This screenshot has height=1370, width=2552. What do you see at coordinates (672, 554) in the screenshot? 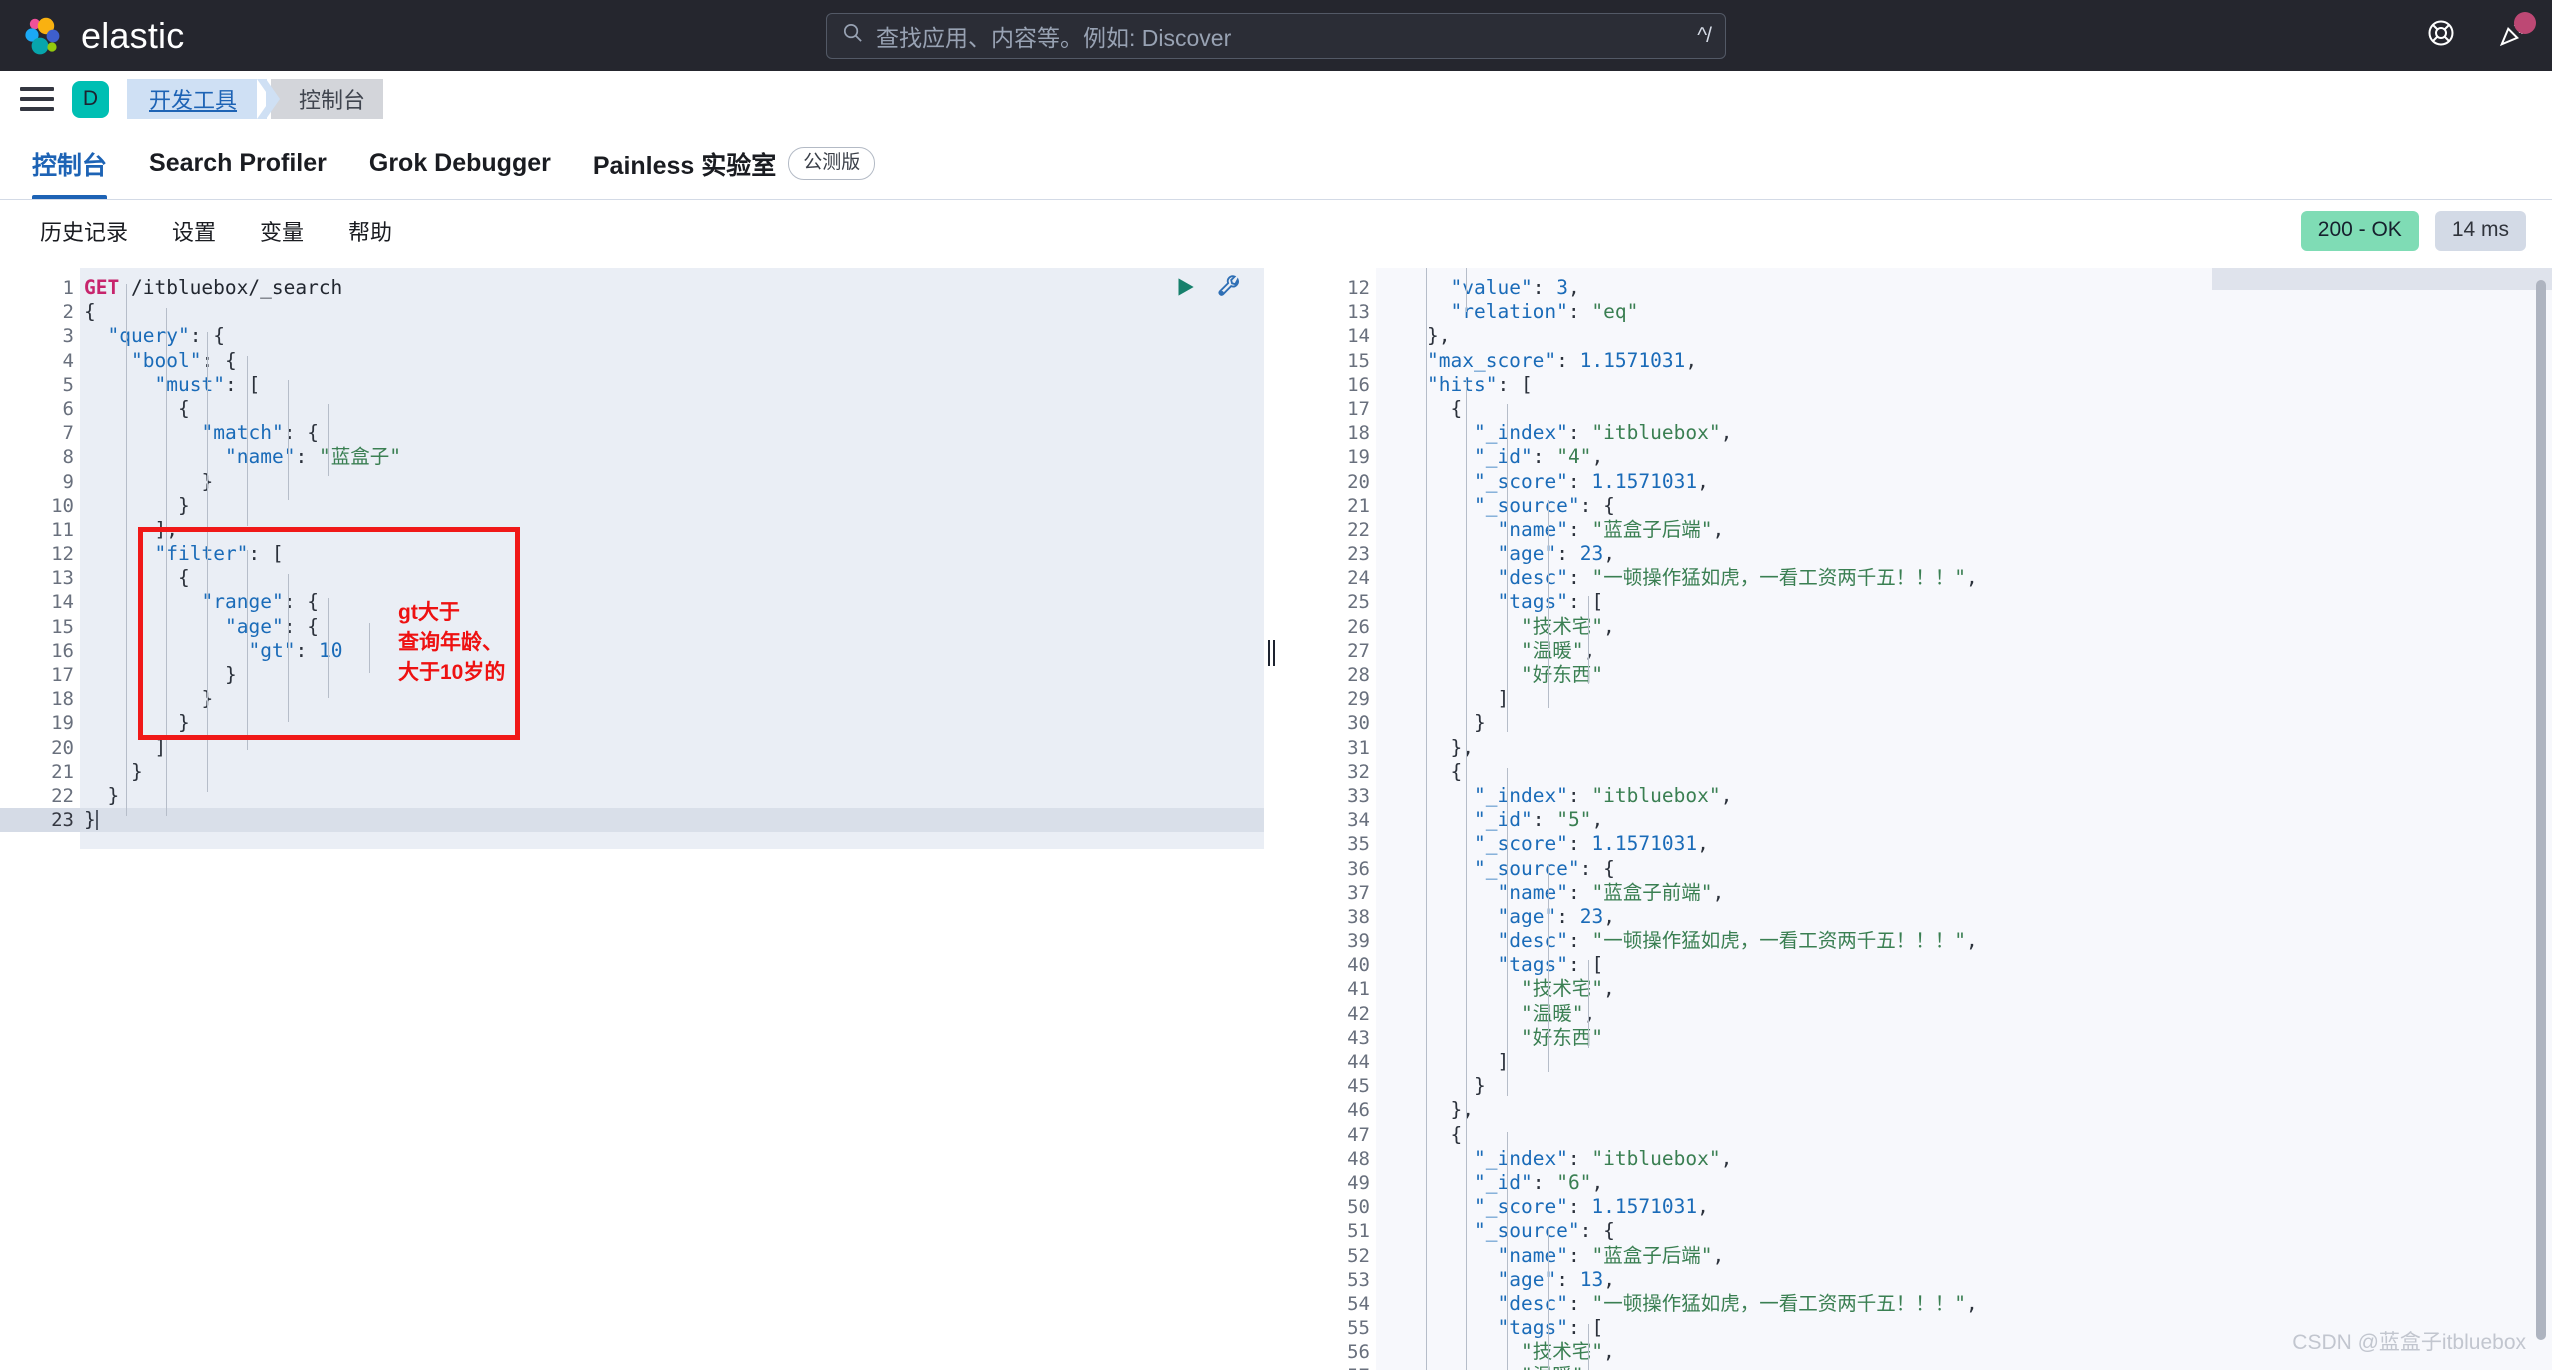
I see `code-line: "filter": [` at bounding box center [672, 554].